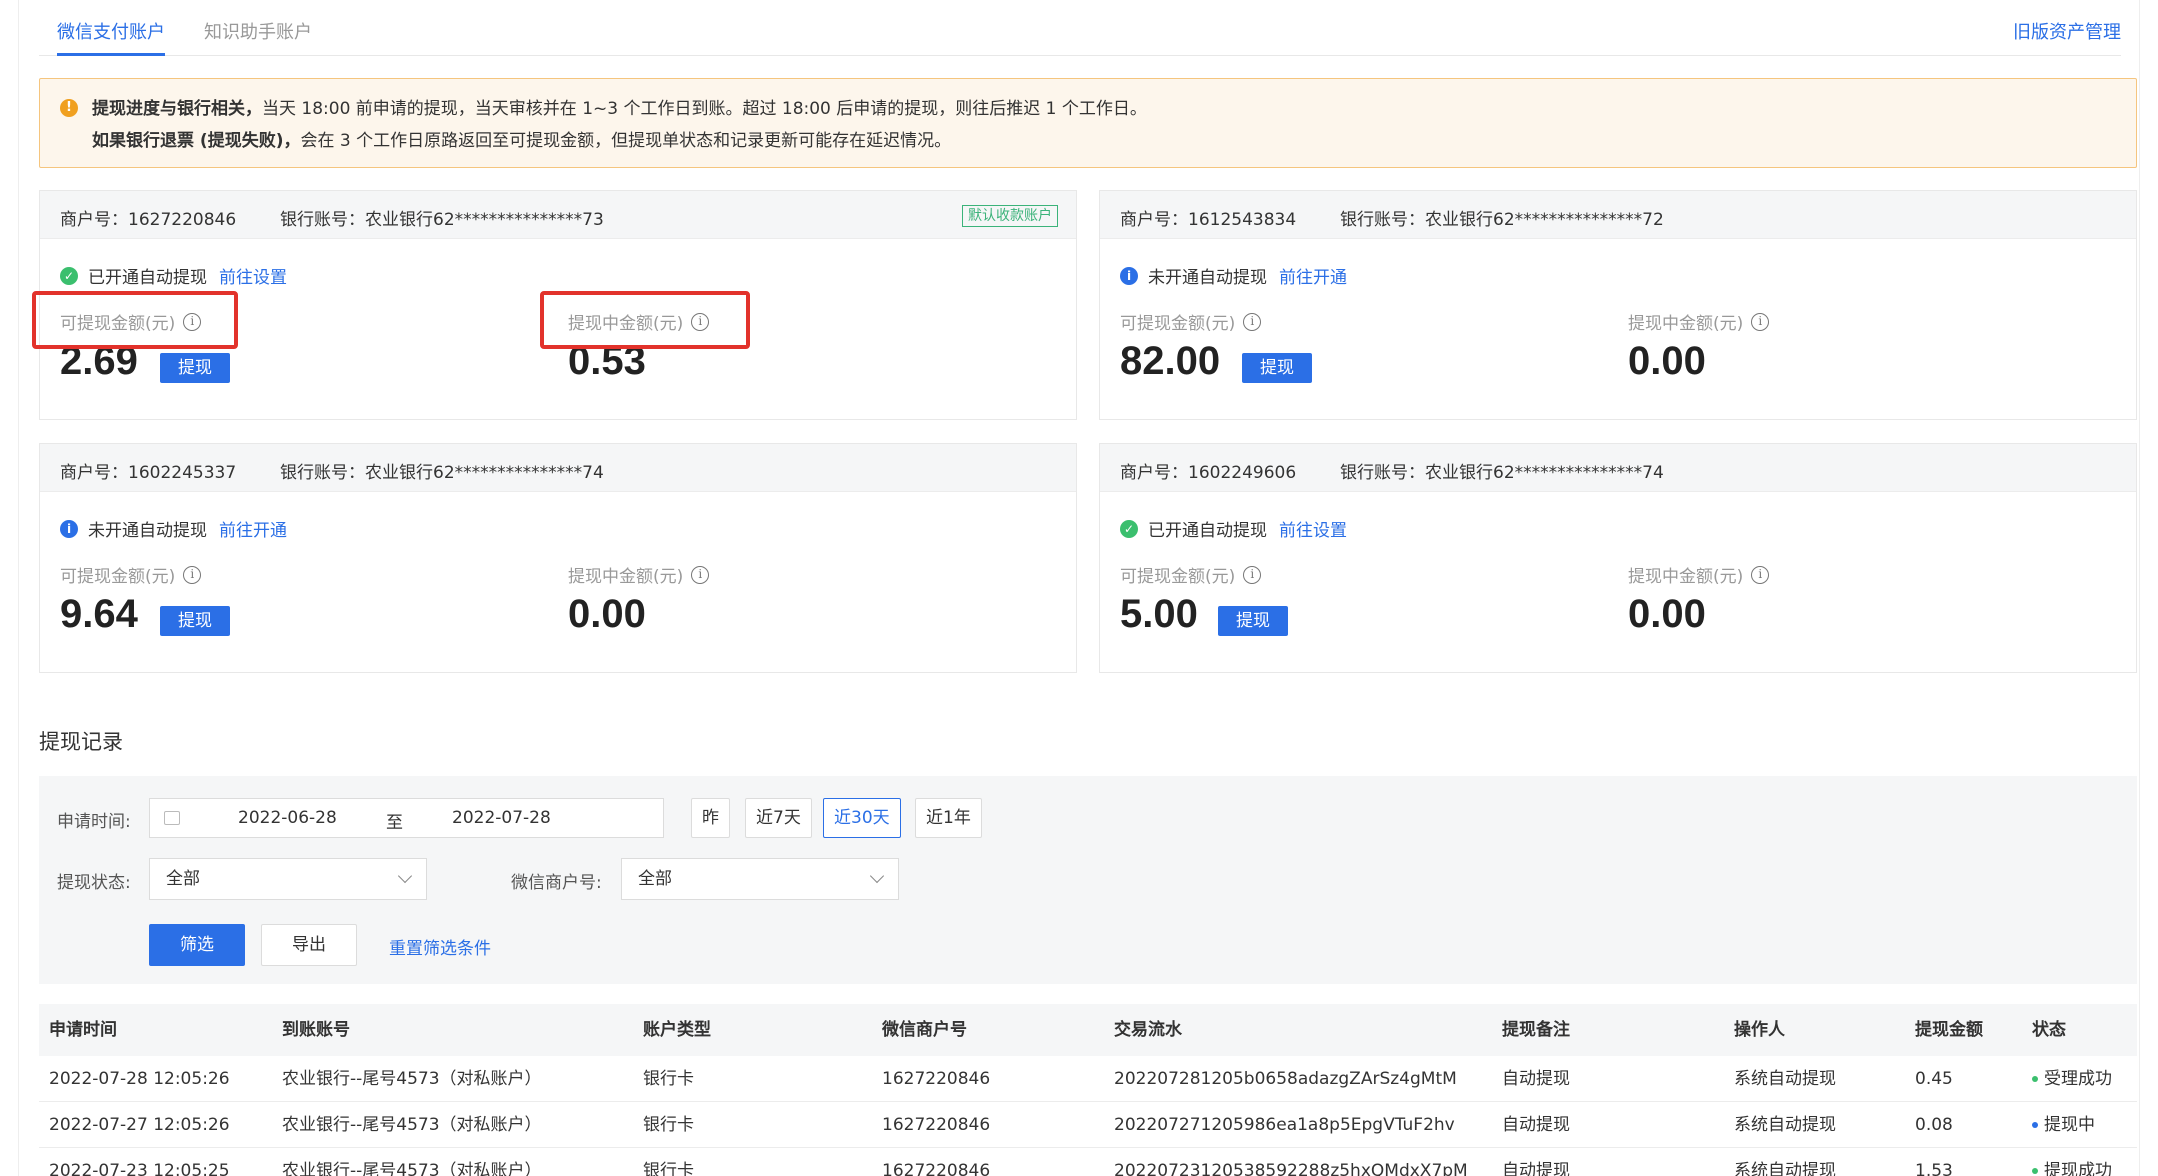 The height and width of the screenshot is (1176, 2158). I want to click on available-amount: 5.00, so click(1159, 614).